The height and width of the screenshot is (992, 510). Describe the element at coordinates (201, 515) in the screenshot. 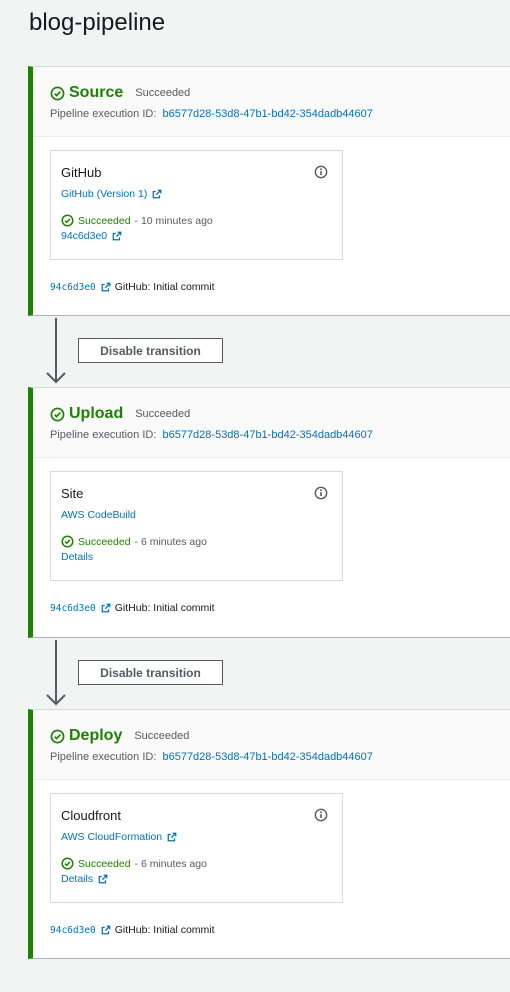

I see `provider-link: AWS CodeBuild` at that location.